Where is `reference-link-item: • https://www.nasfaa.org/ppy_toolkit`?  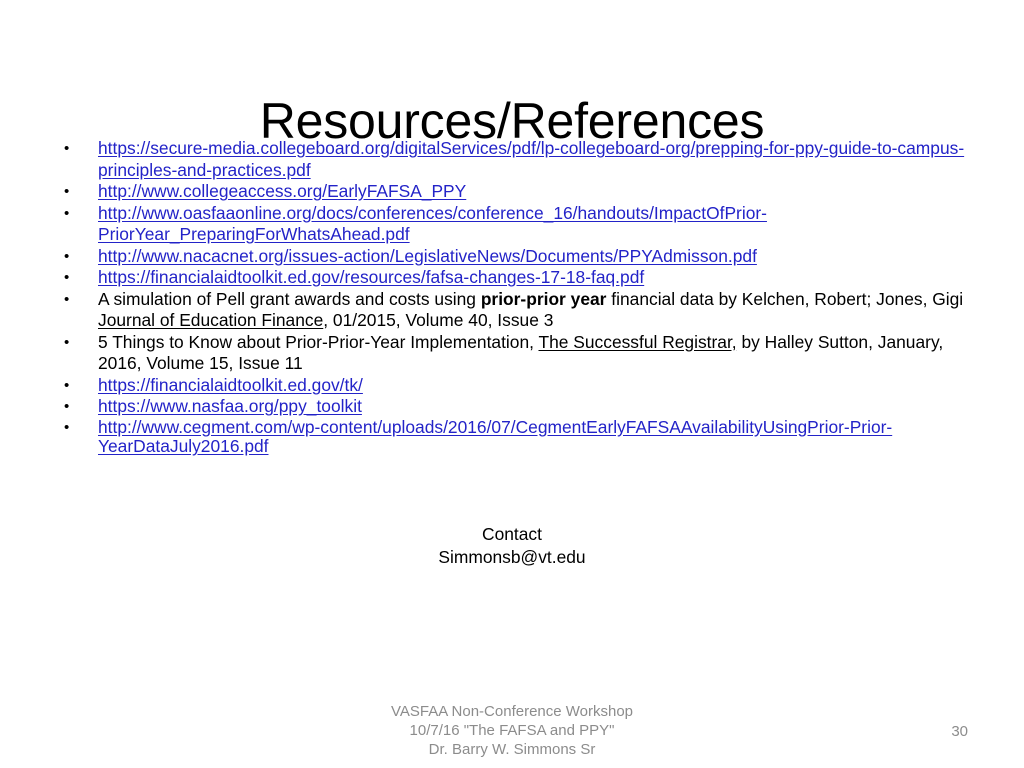 reference-link-item: • https://www.nasfaa.org/ppy_toolkit is located at coordinates (516, 407).